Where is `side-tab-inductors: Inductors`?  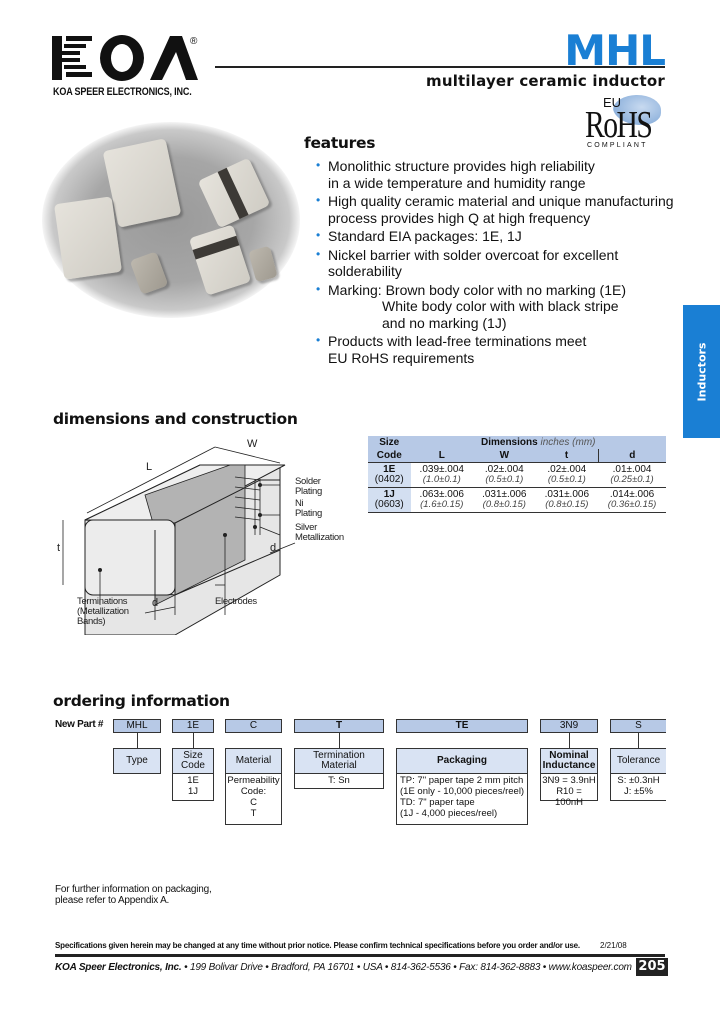 side-tab-inductors: Inductors is located at coordinates (701, 371).